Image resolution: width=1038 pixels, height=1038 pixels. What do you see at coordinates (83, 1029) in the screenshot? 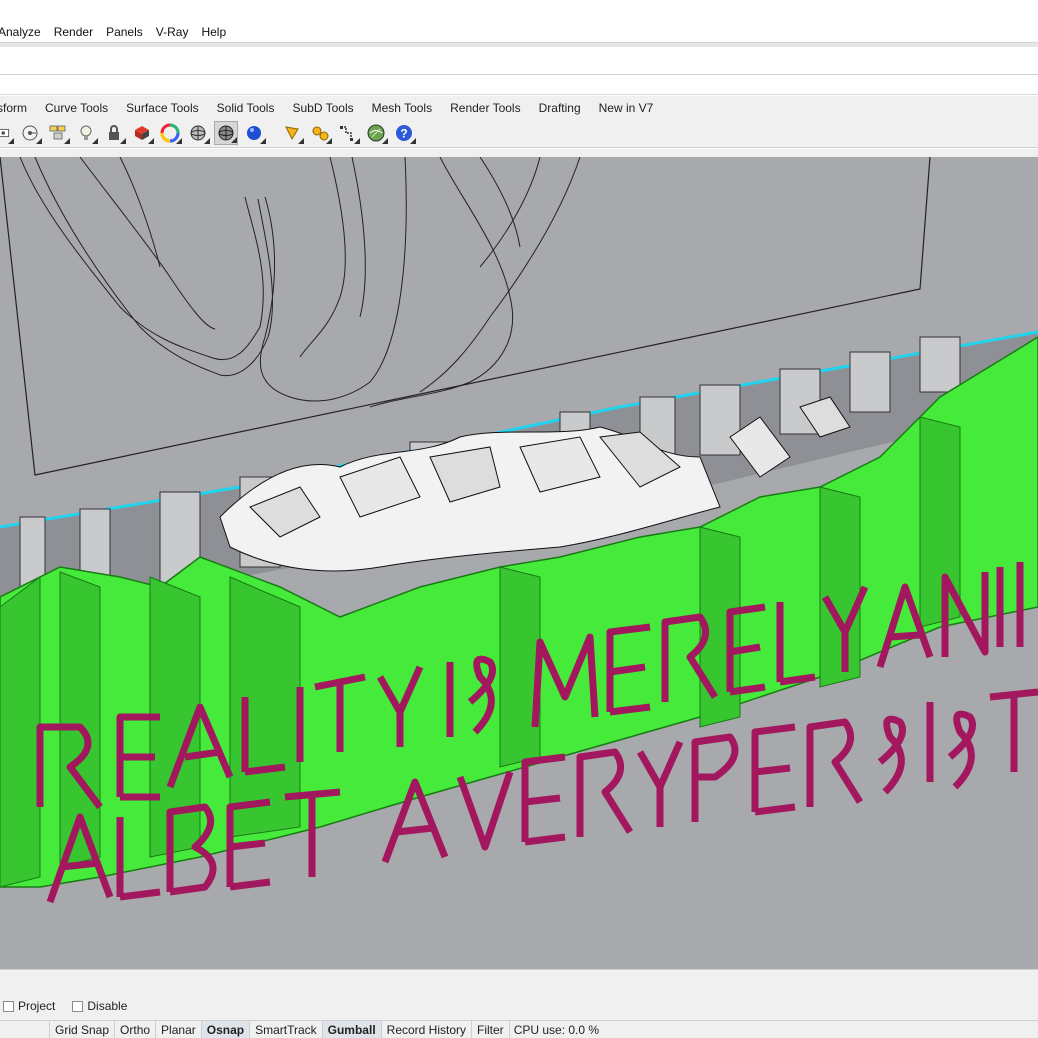
I see `status-grid-snap: Grid Snap` at bounding box center [83, 1029].